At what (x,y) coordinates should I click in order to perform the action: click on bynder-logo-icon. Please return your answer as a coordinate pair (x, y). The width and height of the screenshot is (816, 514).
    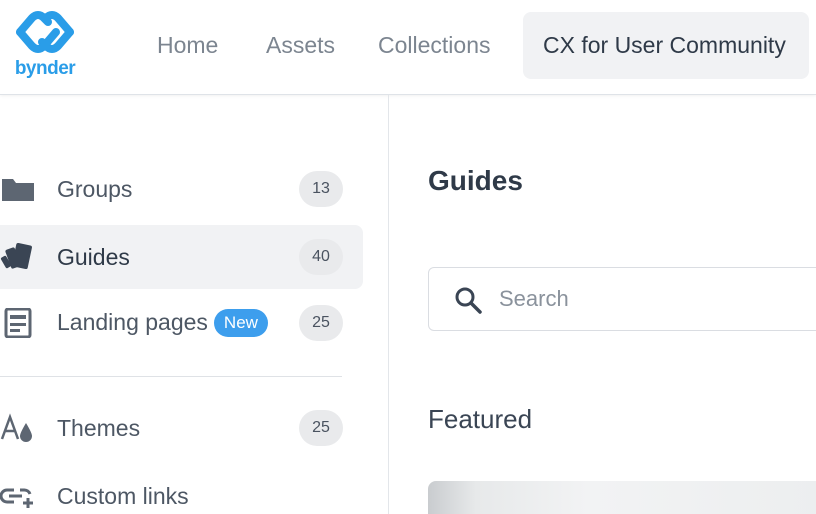
    Looking at the image, I should click on (45, 32).